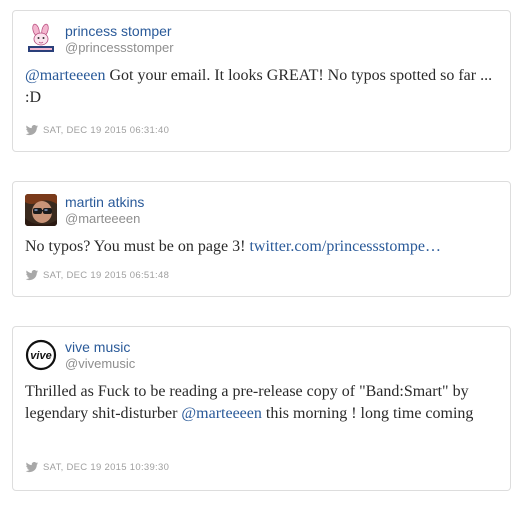  I want to click on tweet-meta: SAT, DEC 19 2015 06:31:40, so click(97, 132).